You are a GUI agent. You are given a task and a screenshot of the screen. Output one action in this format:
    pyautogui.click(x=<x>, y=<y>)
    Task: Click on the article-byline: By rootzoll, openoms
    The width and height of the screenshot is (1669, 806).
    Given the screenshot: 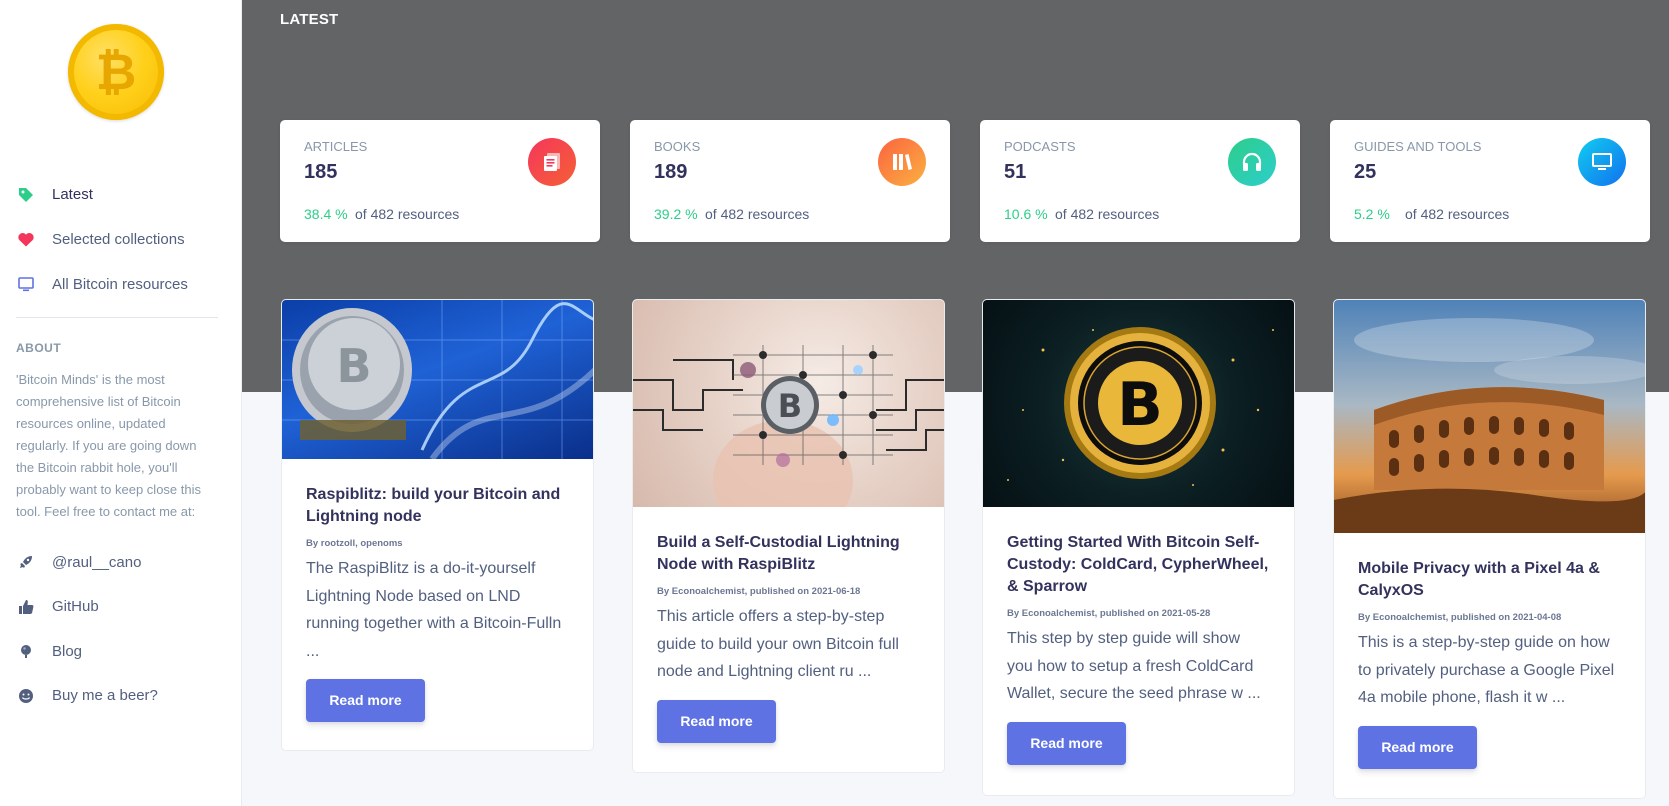 What is the action you would take?
    pyautogui.click(x=354, y=543)
    